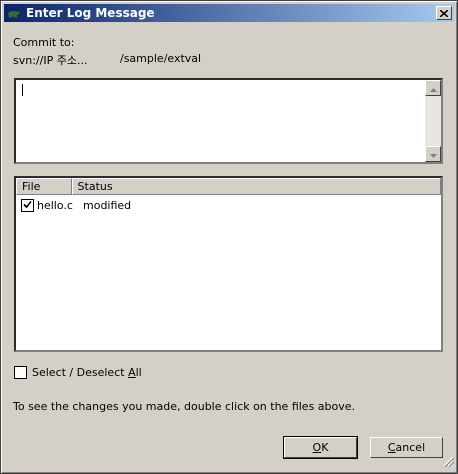 This screenshot has height=474, width=458. I want to click on message-scrollbar, so click(433, 121).